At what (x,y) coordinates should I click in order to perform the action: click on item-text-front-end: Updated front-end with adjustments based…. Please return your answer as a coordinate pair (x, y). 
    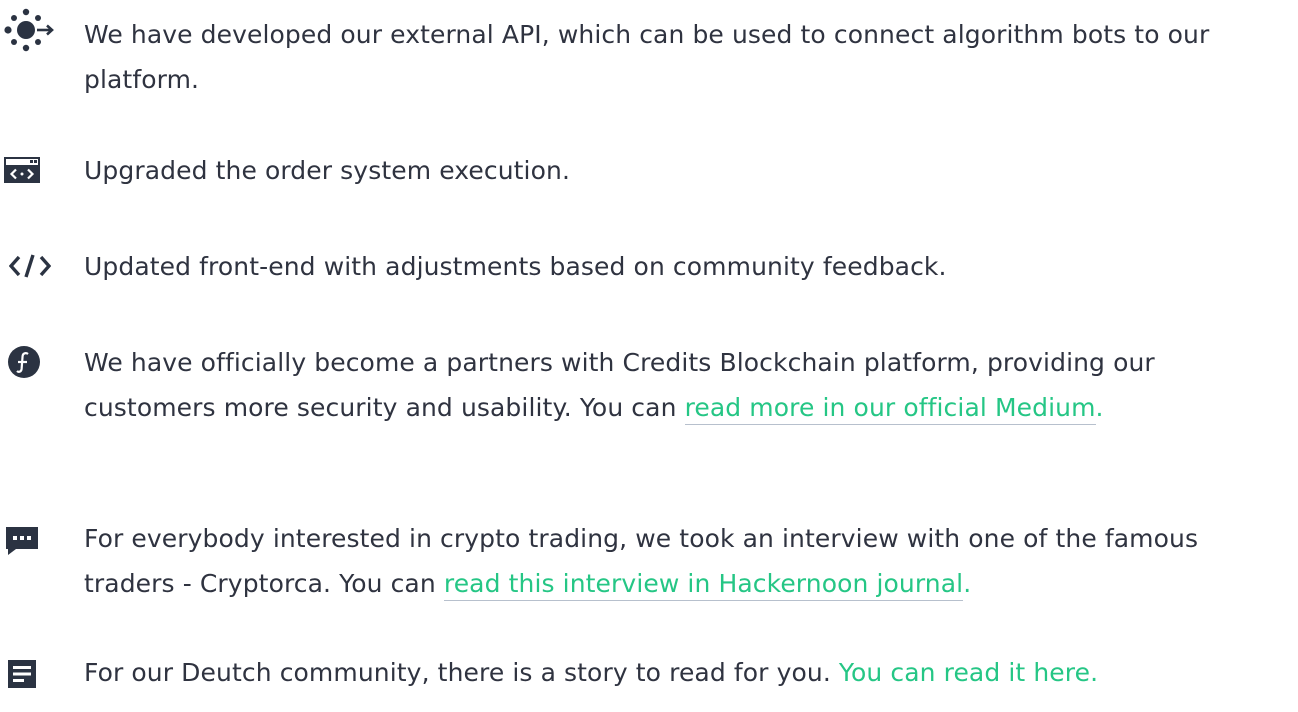
    Looking at the image, I should click on (515, 266).